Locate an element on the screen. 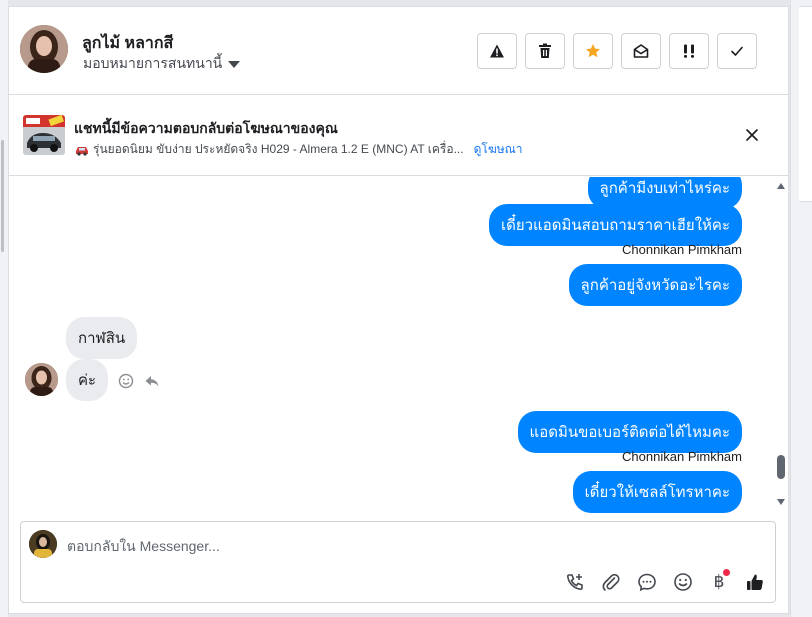 This screenshot has height=617, width=812. mark-unread-button is located at coordinates (641, 51).